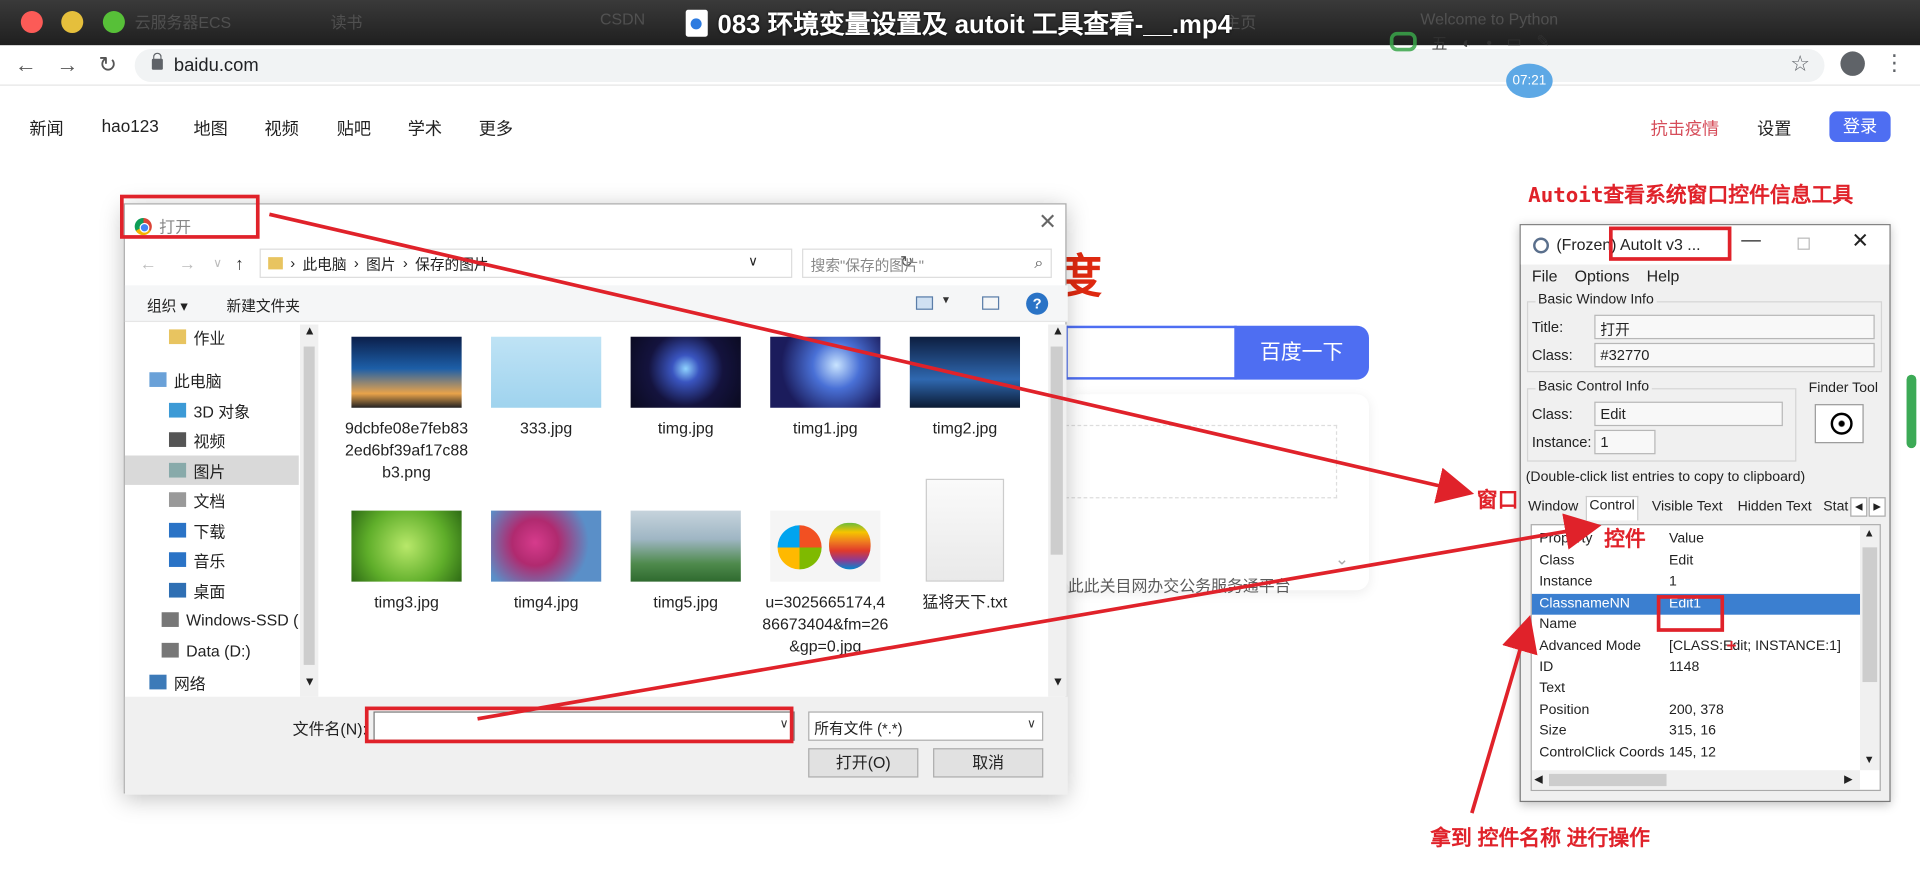  I want to click on menu-options: Options, so click(1602, 276).